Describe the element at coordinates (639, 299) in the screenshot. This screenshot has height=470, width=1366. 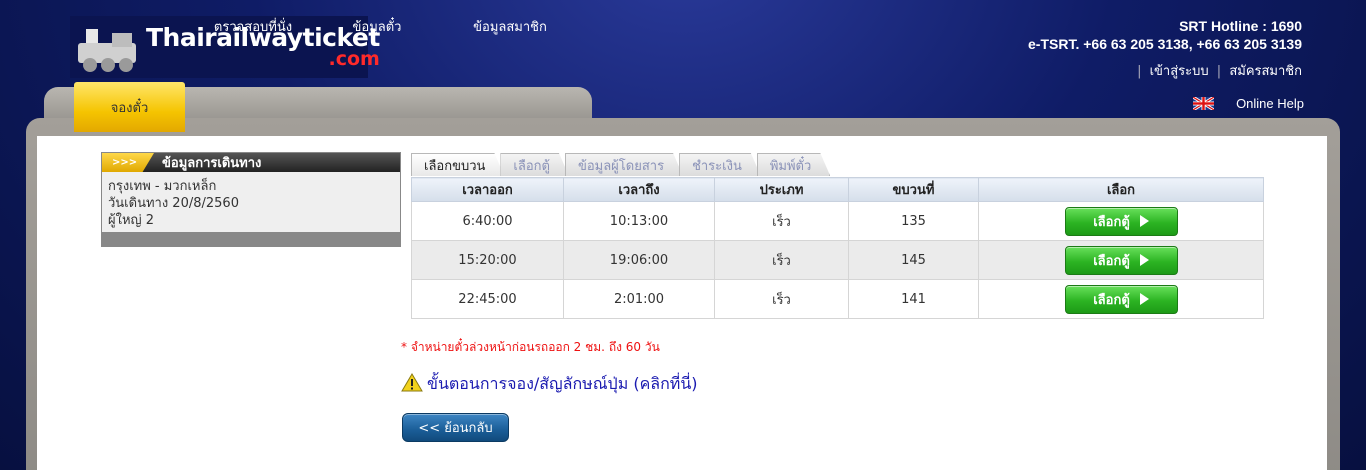
I see `arrive-time: 2:01:00` at that location.